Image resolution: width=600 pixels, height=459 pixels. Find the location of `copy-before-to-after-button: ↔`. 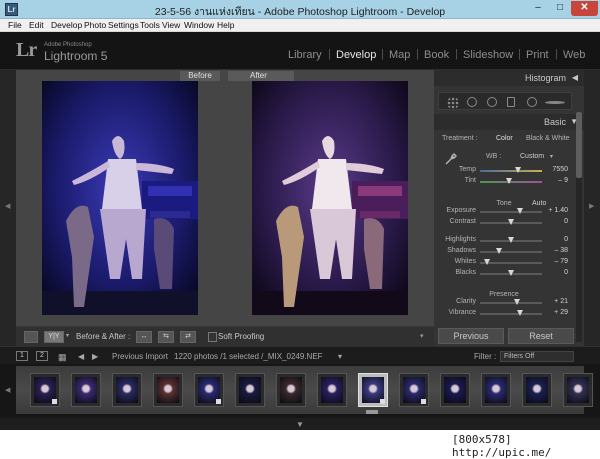

copy-before-to-after-button: ↔ is located at coordinates (144, 337).